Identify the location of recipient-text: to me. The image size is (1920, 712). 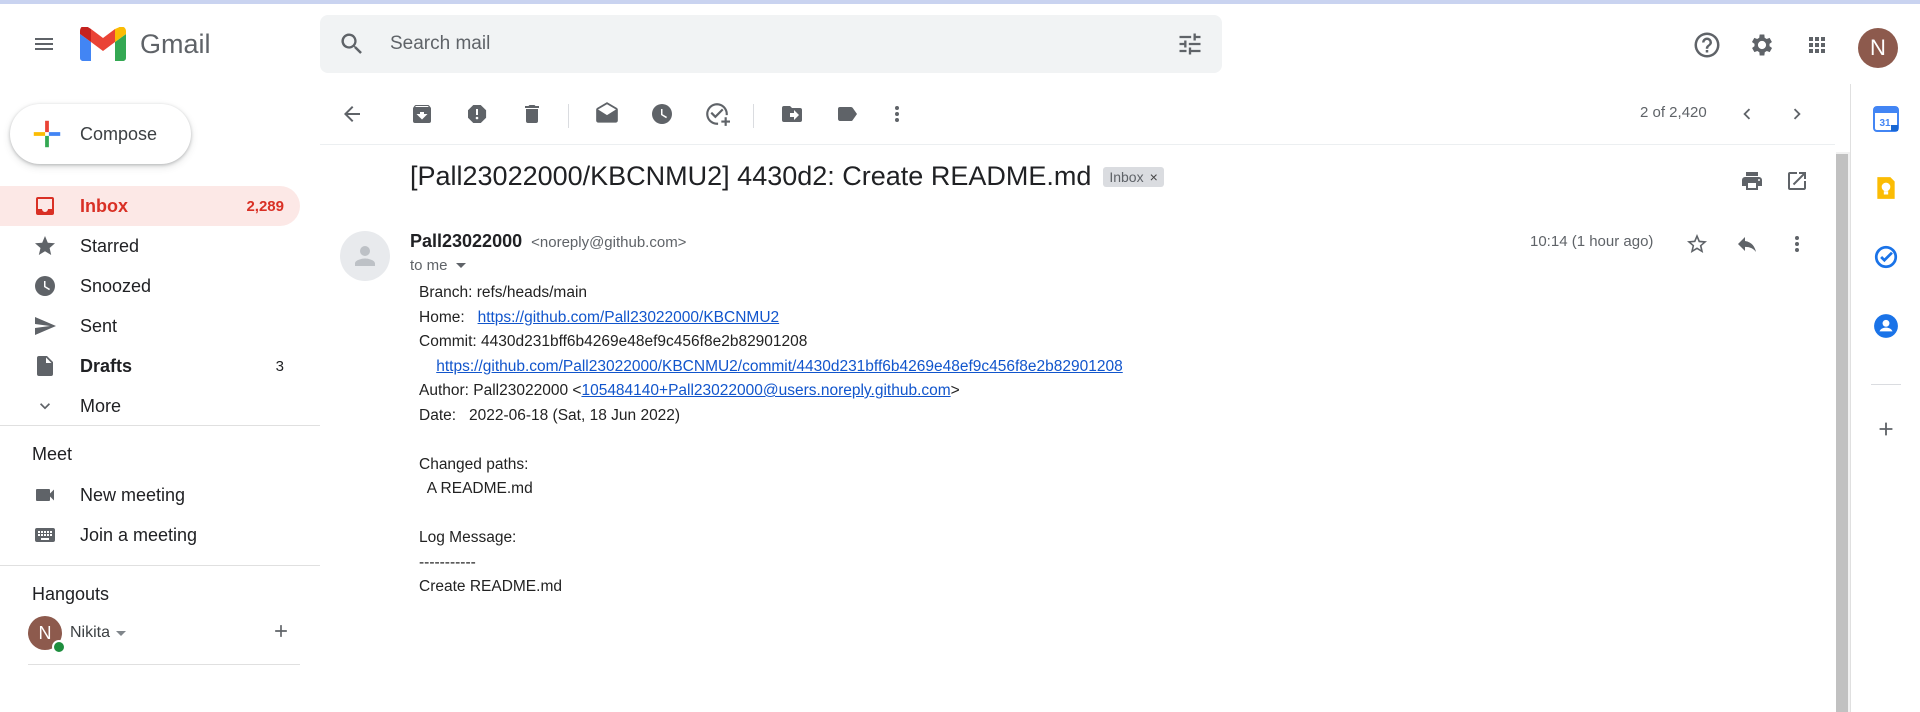
(429, 265).